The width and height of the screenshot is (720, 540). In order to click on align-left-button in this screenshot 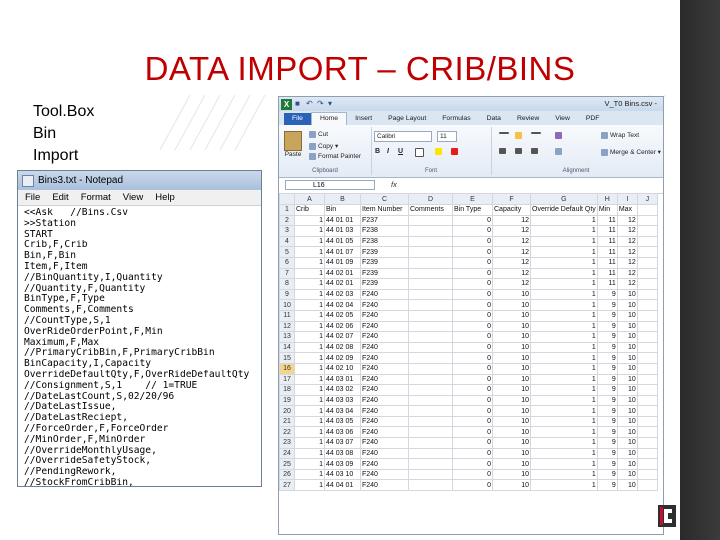, I will do `click(503, 151)`.